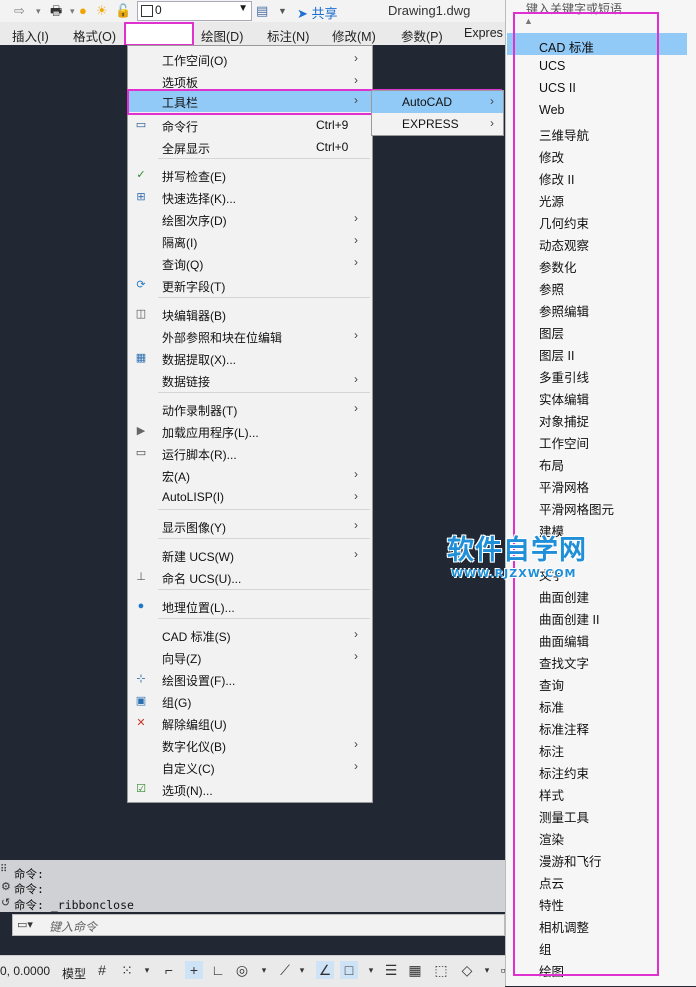 The height and width of the screenshot is (987, 696). I want to click on infer-constraints-icon: ⌐, so click(169, 970).